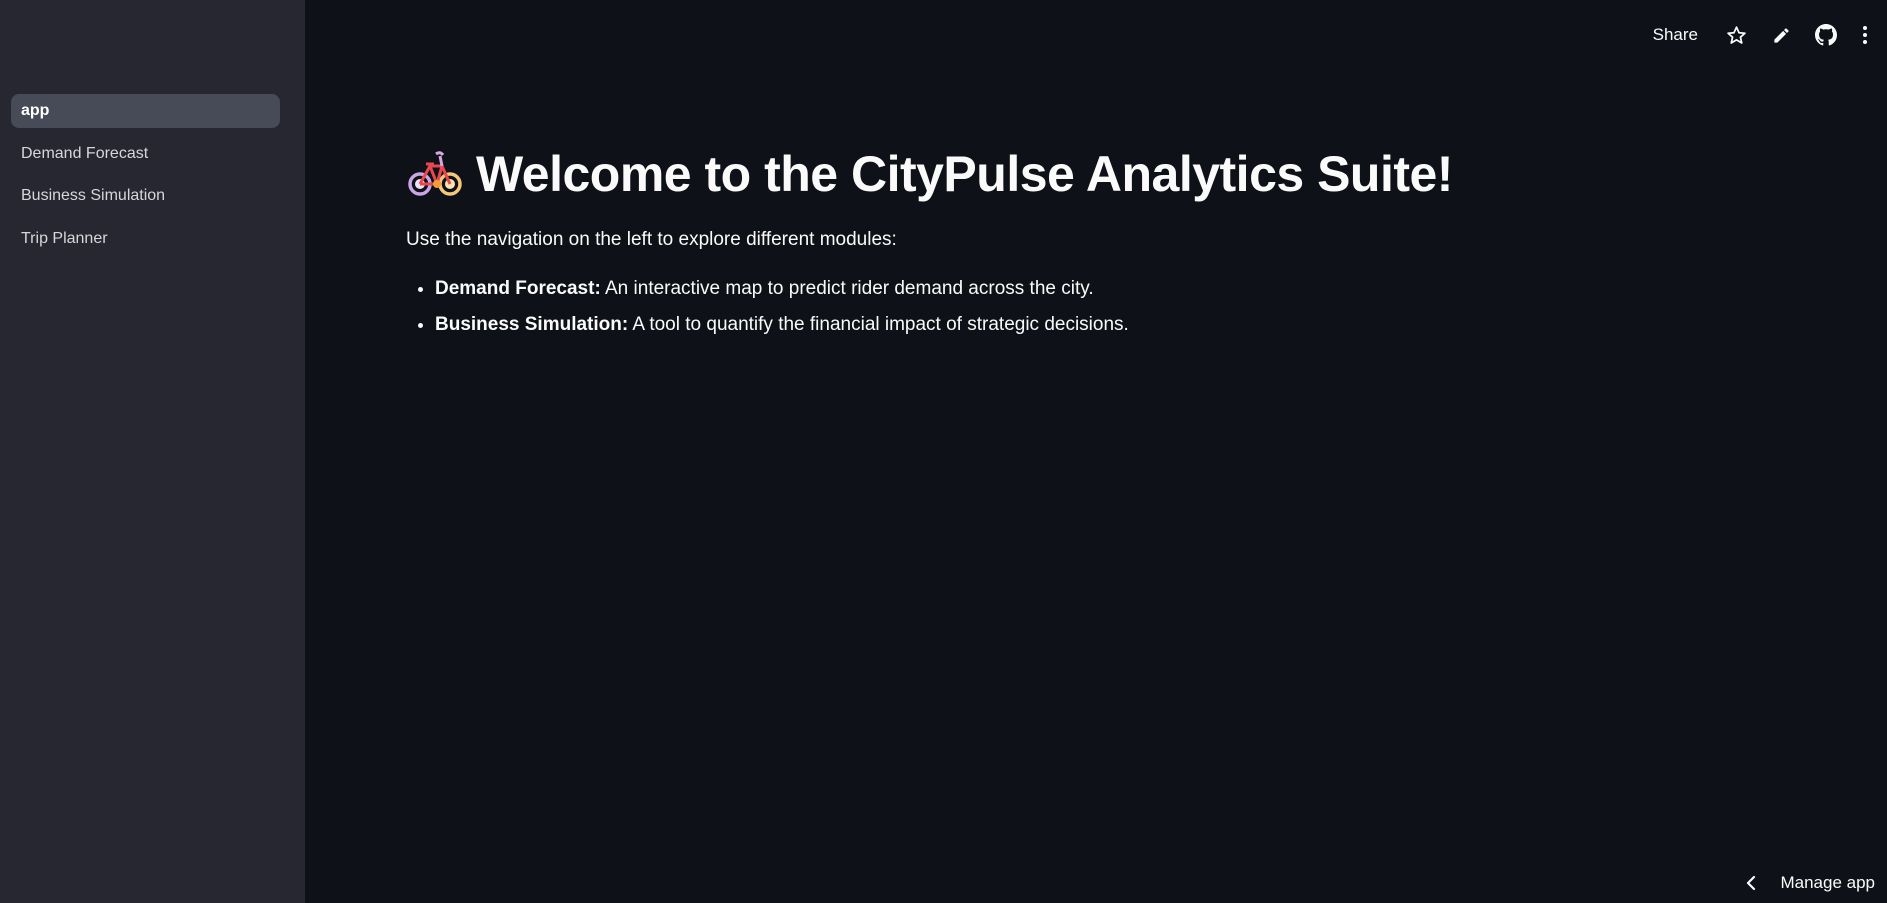 The height and width of the screenshot is (903, 1887). I want to click on manage-app-button: Manage app, so click(1809, 883).